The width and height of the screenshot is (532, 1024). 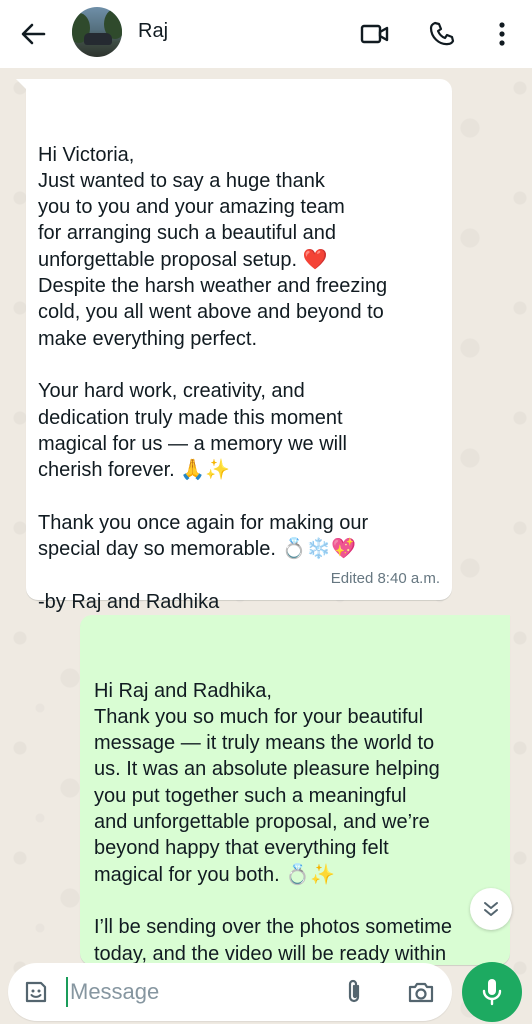 I want to click on double-chevron-down-icon, so click(x=491, y=909).